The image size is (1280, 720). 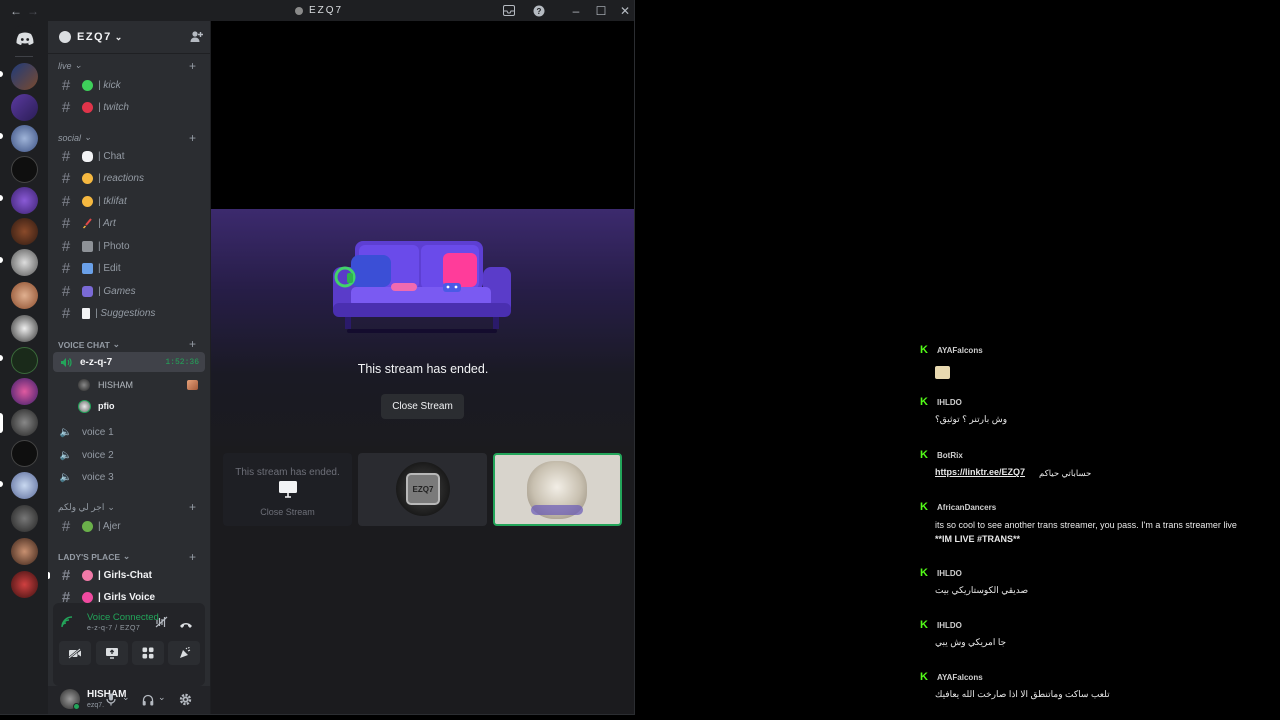 I want to click on participant-tiles: This stream has ended. Close Stream EZQ7, so click(x=422, y=580).